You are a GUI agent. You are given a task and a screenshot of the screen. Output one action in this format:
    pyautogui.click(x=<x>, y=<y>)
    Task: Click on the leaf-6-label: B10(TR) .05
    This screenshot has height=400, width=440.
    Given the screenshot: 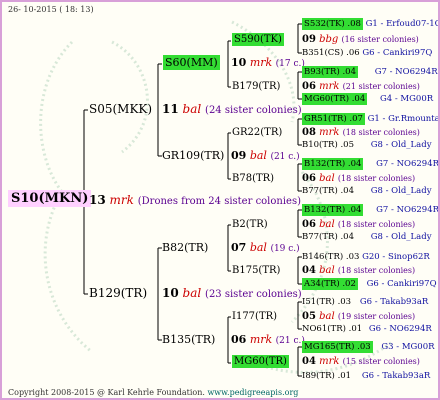 What is the action you would take?
    pyautogui.click(x=328, y=145)
    